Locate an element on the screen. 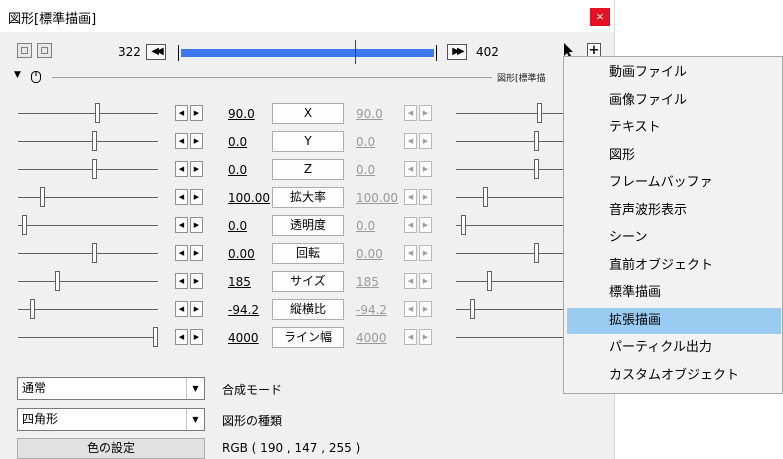 The width and height of the screenshot is (783, 459). menu-item: カスタムオブジェクト is located at coordinates (674, 376).